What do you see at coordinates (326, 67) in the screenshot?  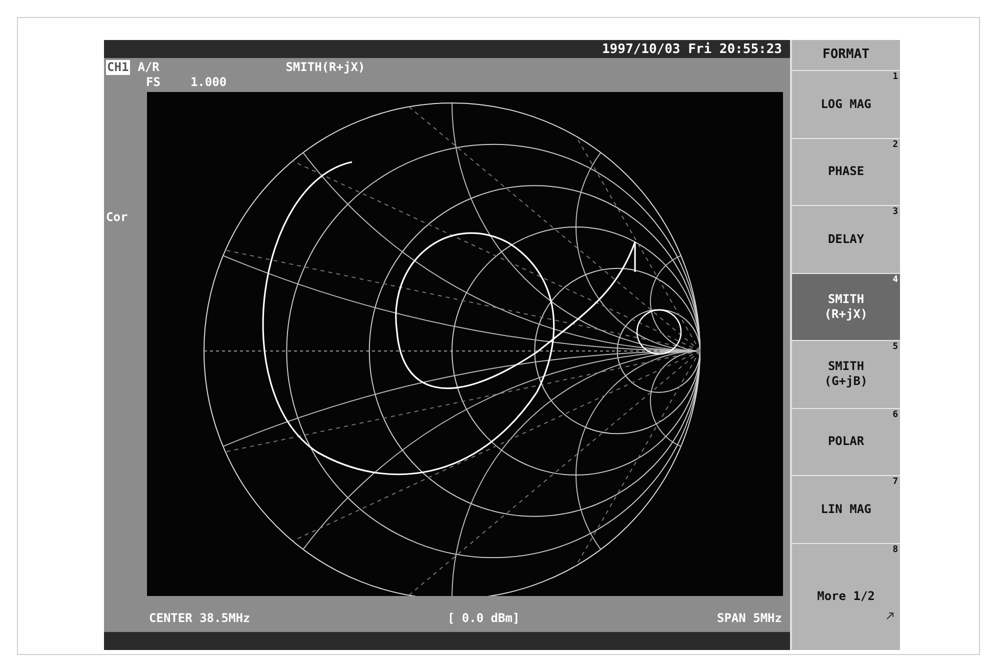 I see `format-label: SMITH(R+jX)` at bounding box center [326, 67].